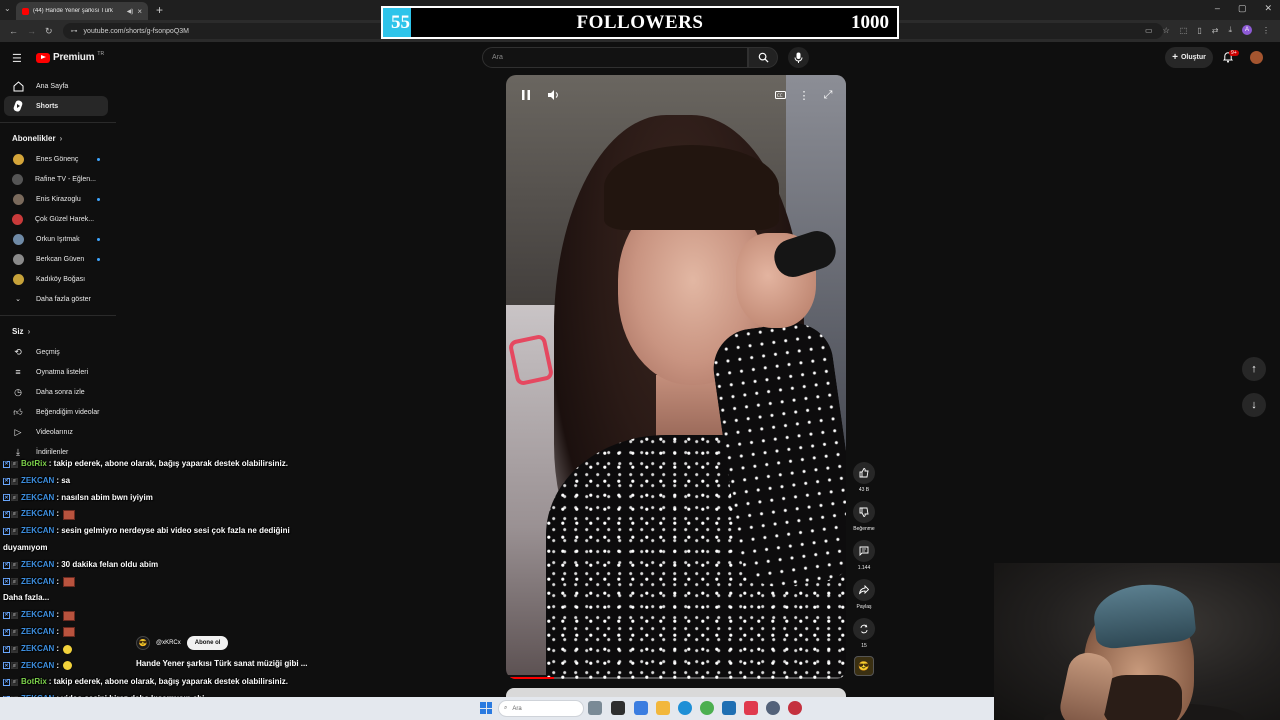 The width and height of the screenshot is (1280, 720). I want to click on voice-search-button, so click(798, 57).